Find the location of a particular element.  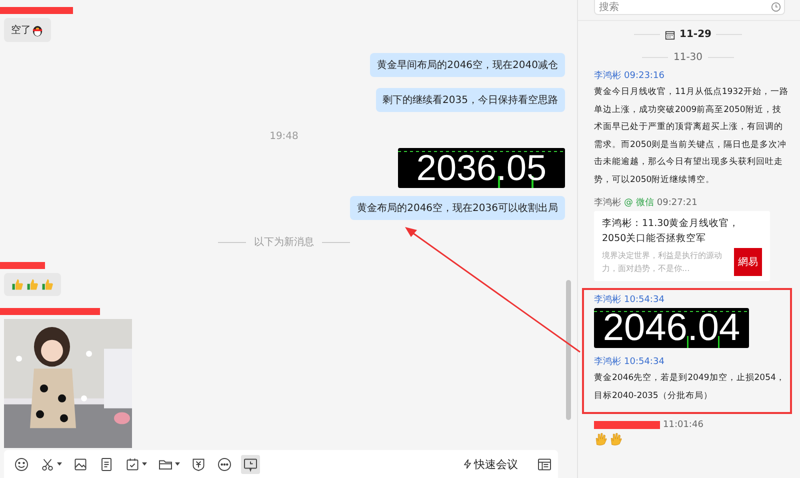

card-title: 李鸿彬：11.30黄金月线收官，2050关口能否拯救空军 is located at coordinates (671, 231).